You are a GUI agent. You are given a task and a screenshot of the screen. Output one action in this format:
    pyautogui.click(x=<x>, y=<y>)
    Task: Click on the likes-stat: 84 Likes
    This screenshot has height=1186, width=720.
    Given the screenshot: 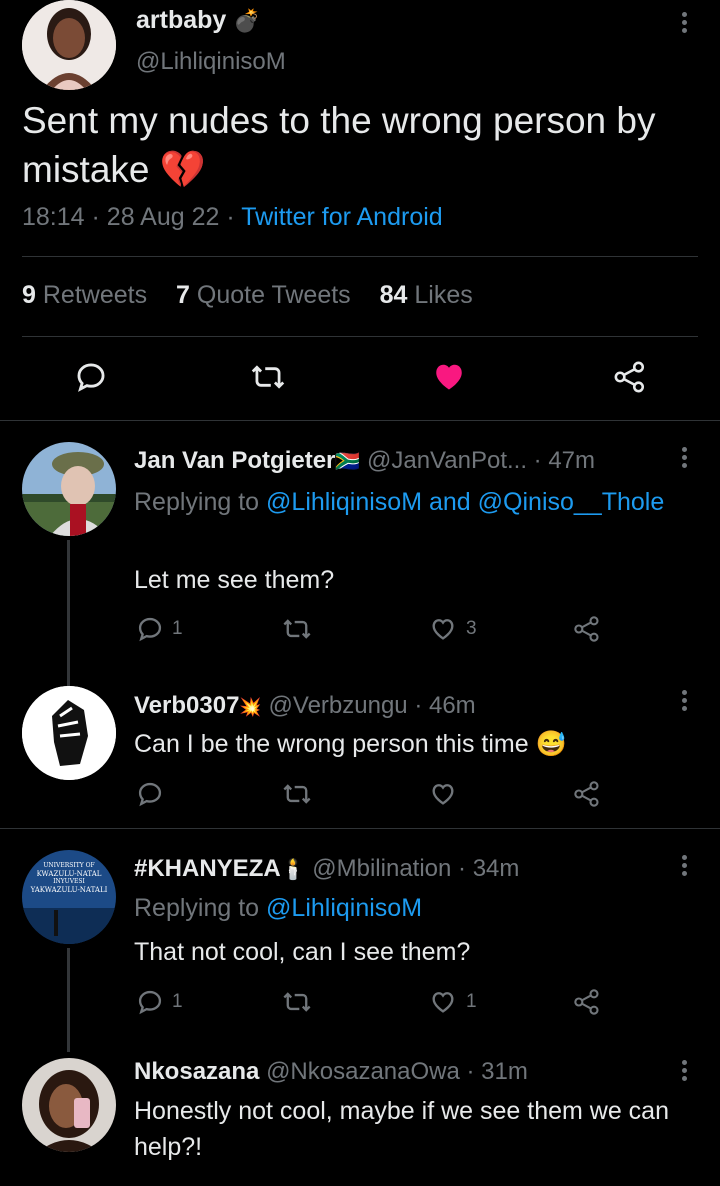 What is the action you would take?
    pyautogui.click(x=426, y=295)
    